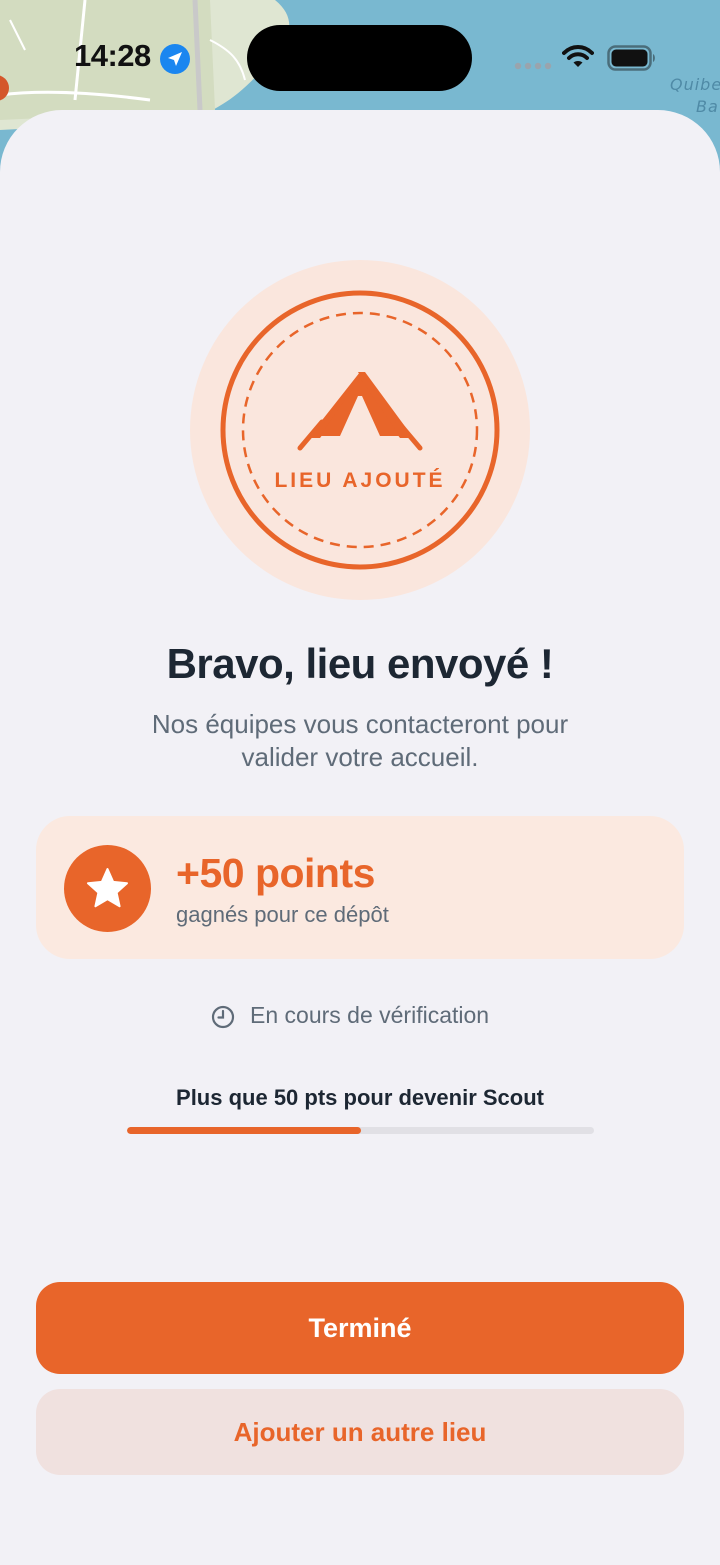  Describe the element at coordinates (578, 56) in the screenshot. I see `wifi-icon` at that location.